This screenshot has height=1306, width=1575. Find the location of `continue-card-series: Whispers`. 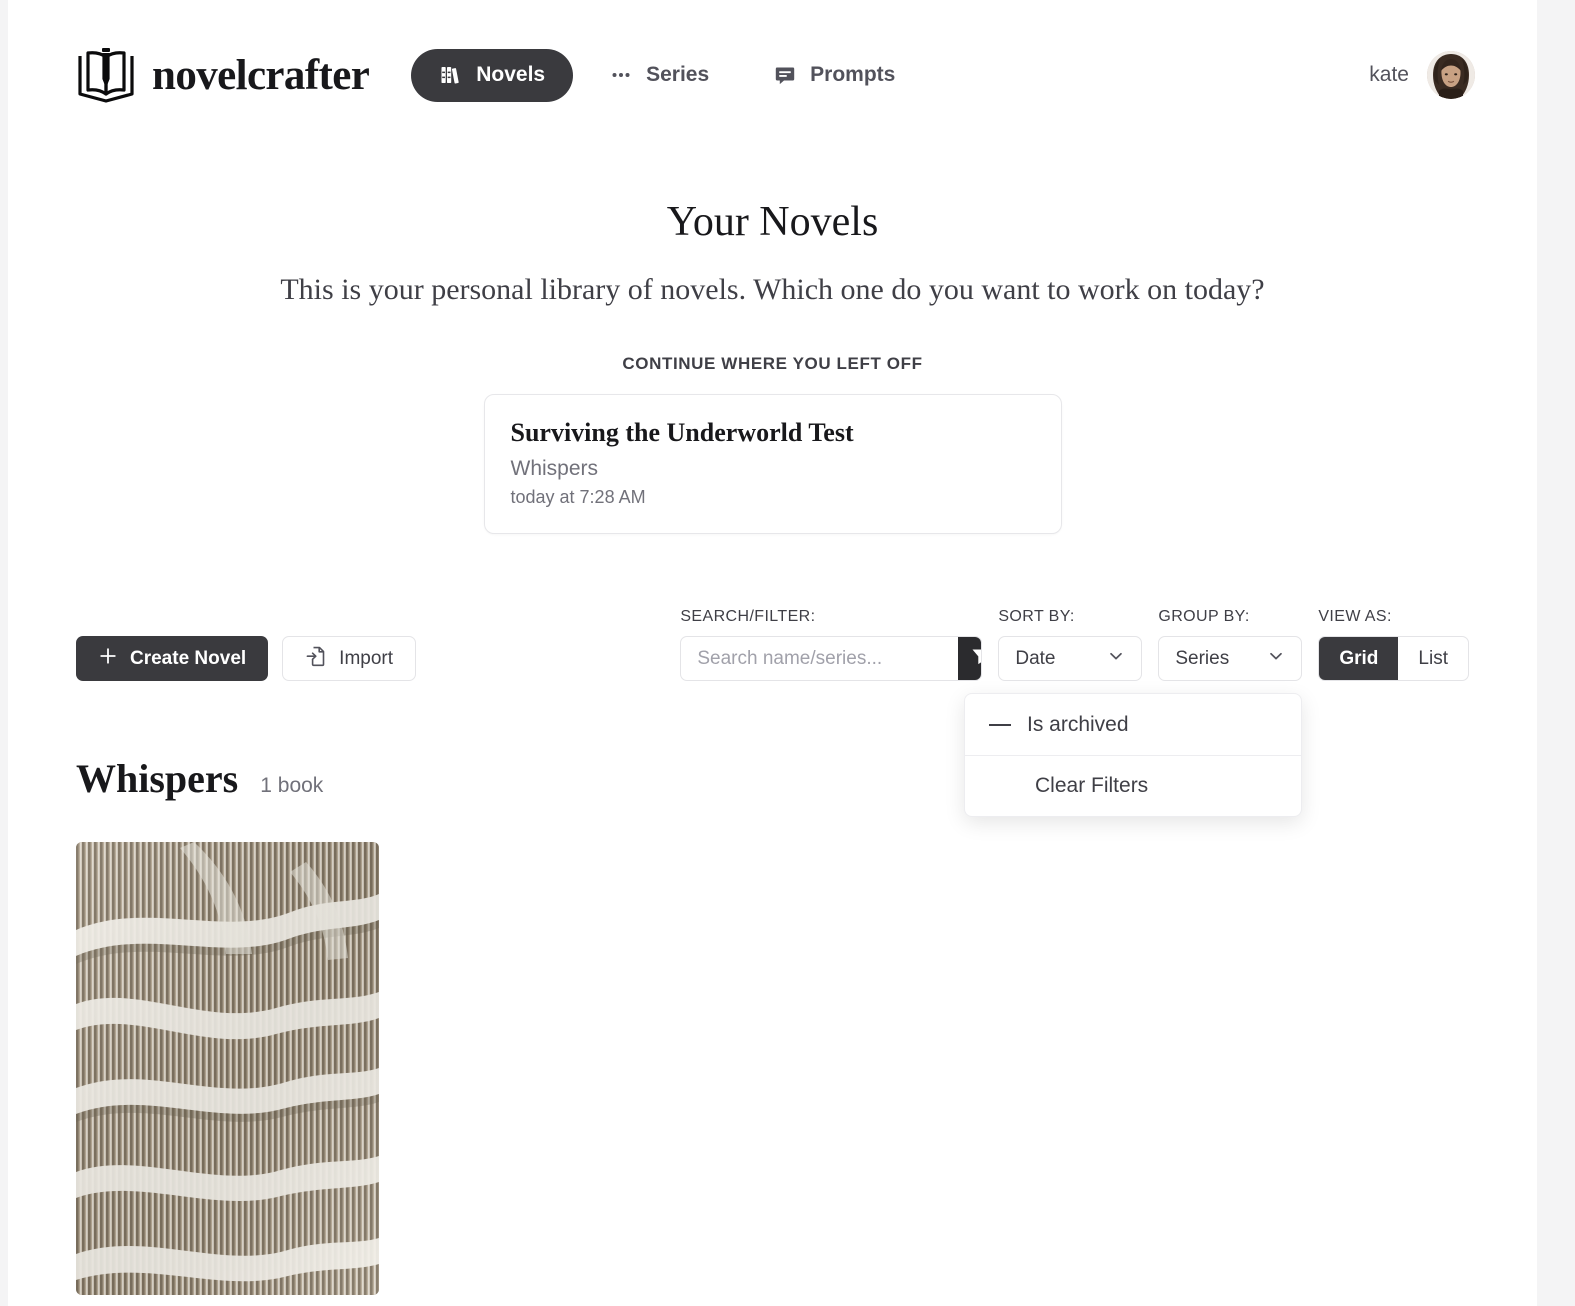

continue-card-series: Whispers is located at coordinates (554, 469).